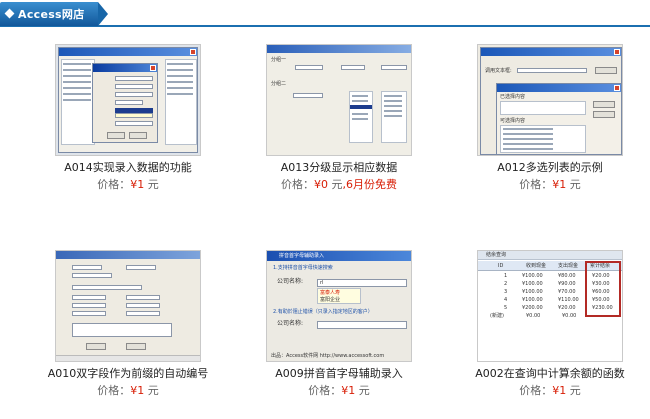 The height and width of the screenshot is (419, 650). I want to click on thumb-window, so click(128, 306).